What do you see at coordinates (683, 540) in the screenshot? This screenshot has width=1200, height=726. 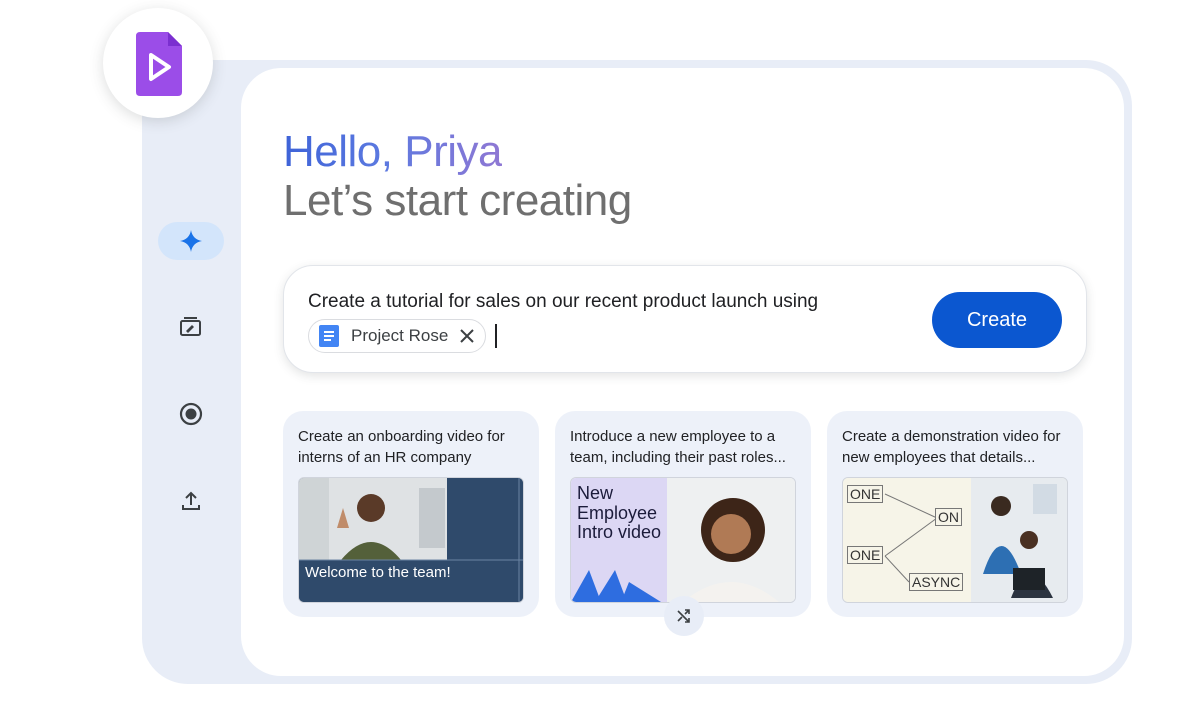 I see `intro-thumbnail: New Employee Intro video` at bounding box center [683, 540].